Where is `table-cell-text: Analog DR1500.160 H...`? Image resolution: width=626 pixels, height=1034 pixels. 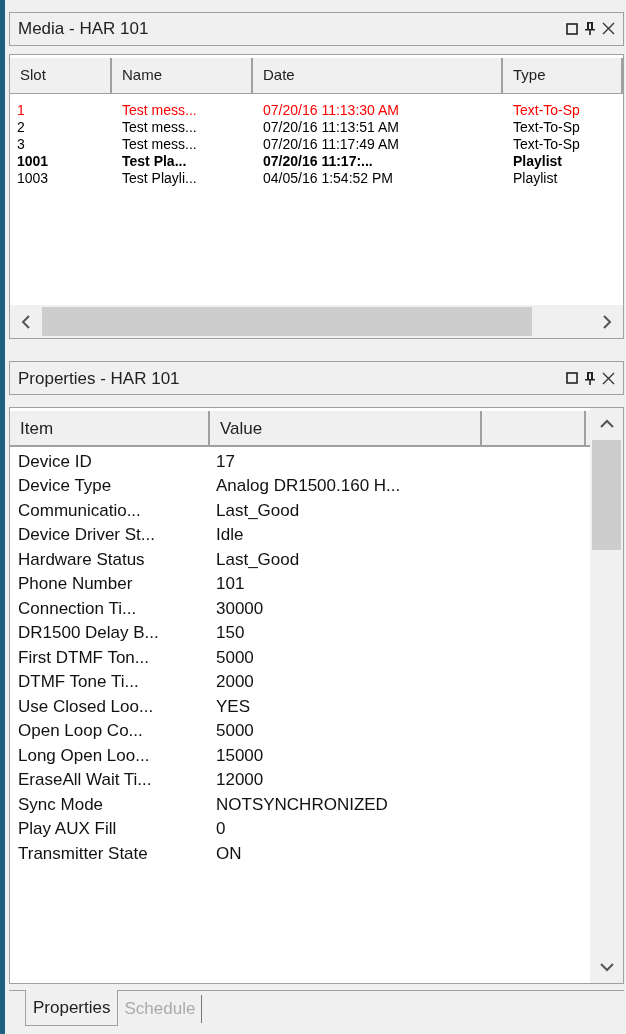
table-cell-text: Analog DR1500.160 H... is located at coordinates (308, 486).